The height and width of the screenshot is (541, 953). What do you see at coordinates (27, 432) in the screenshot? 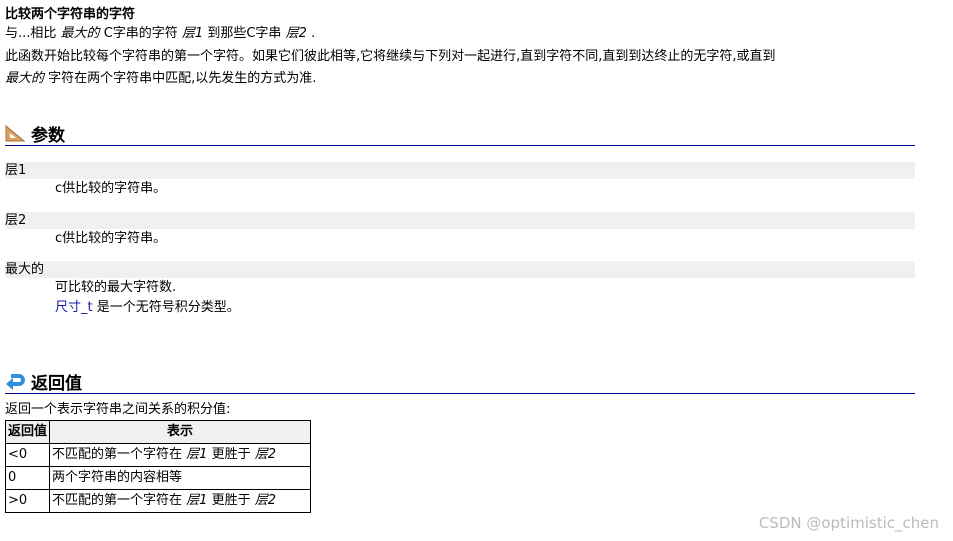
I see `column-header: 返回值` at bounding box center [27, 432].